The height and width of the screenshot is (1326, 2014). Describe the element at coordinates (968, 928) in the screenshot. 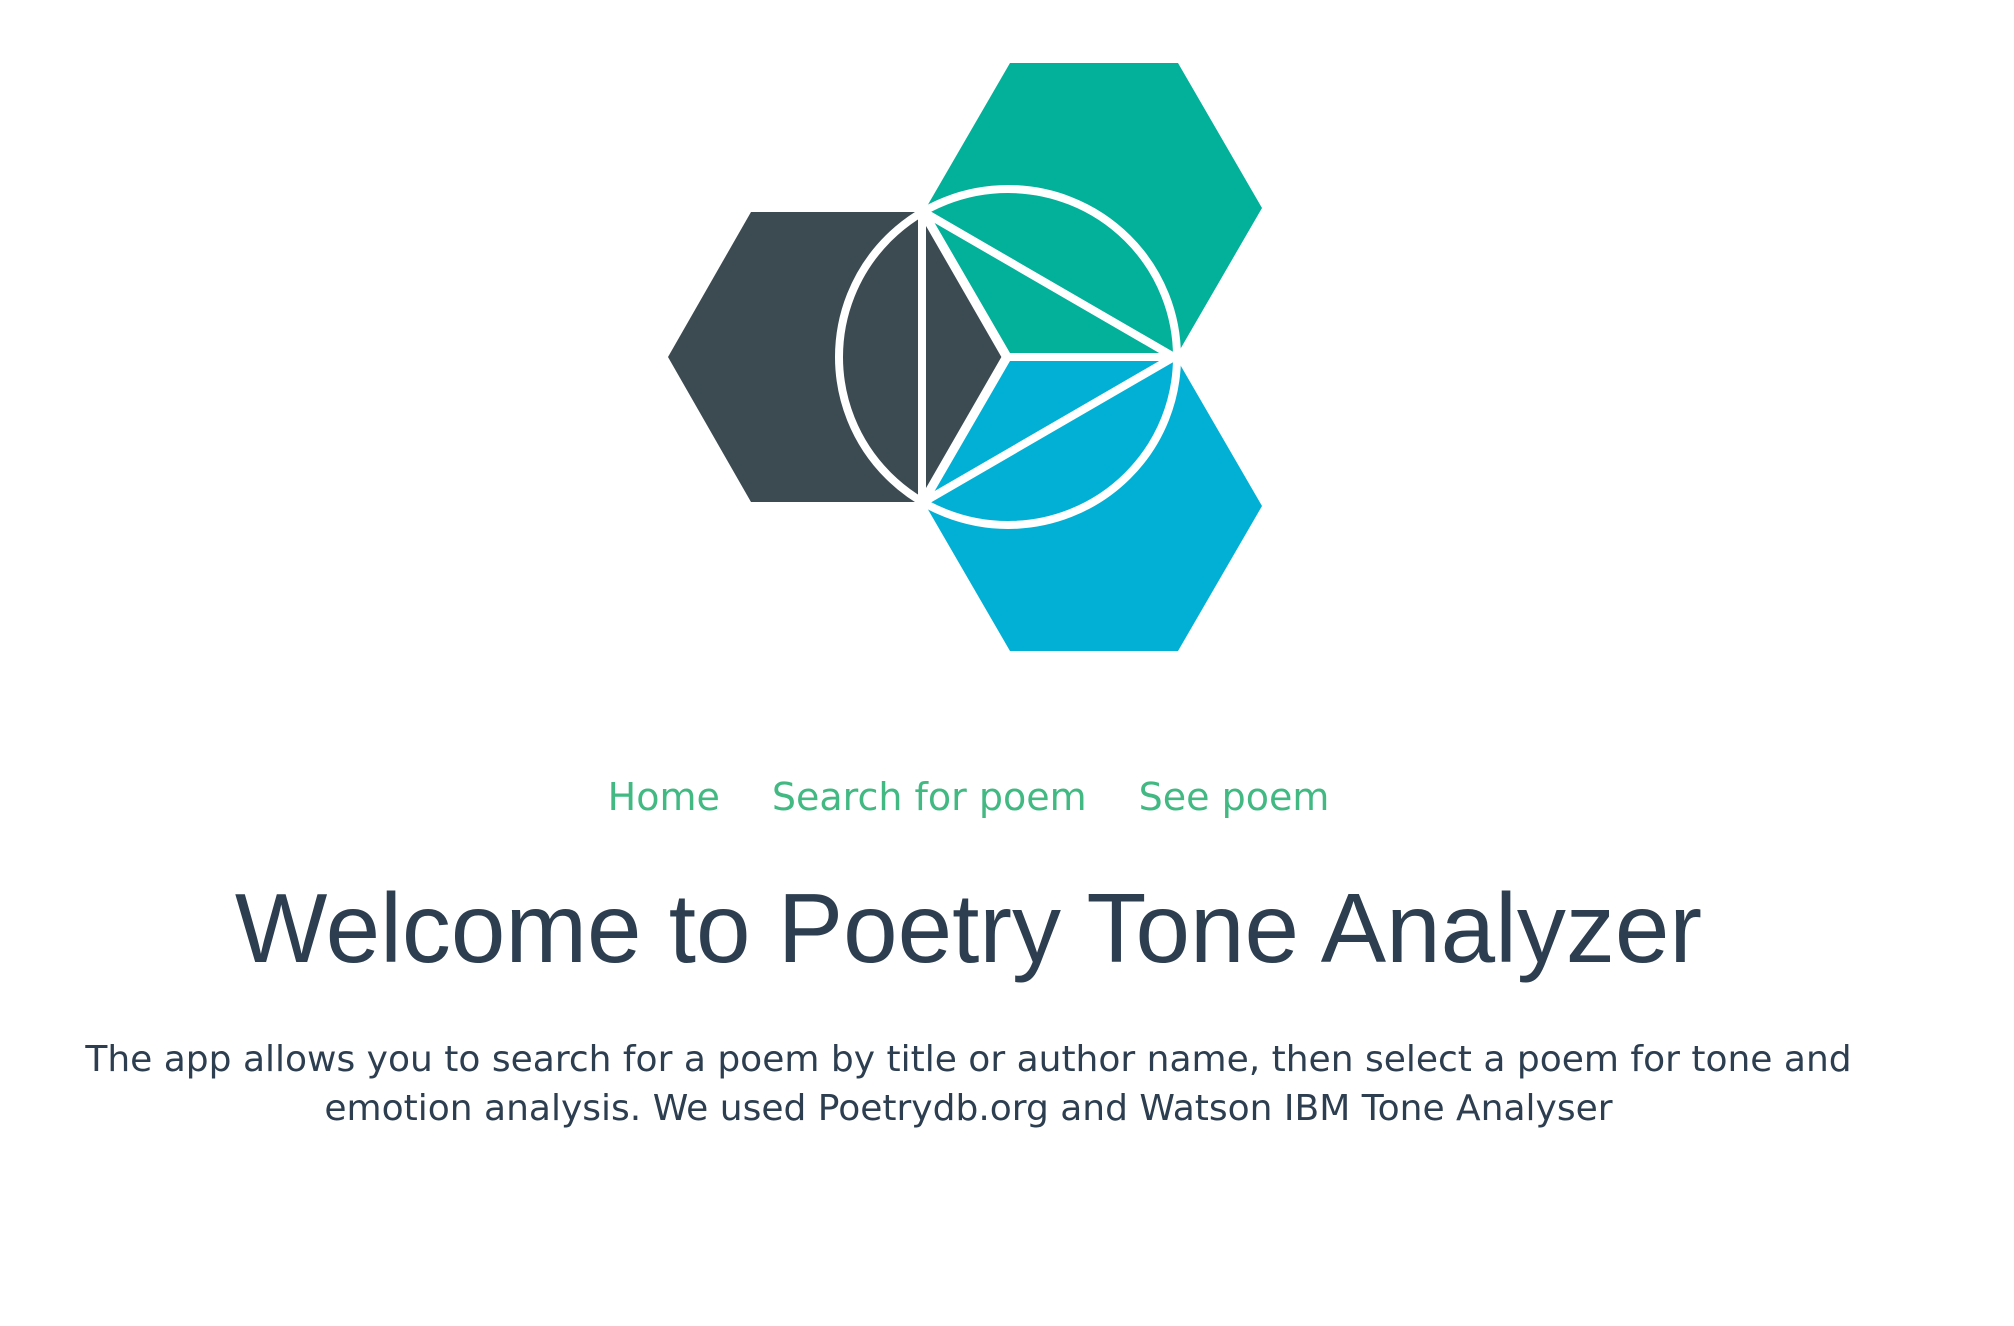

I see `page-title: Welcome to Poetry Tone Analyzer` at that location.